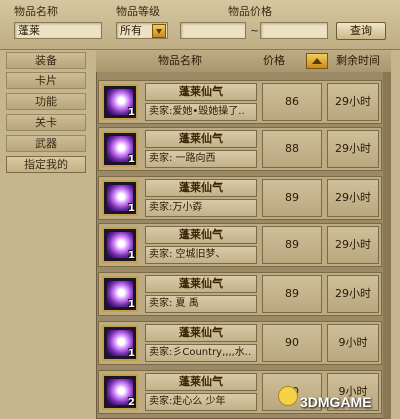 The width and height of the screenshot is (400, 419). Describe the element at coordinates (201, 208) in the screenshot. I see `seller-name: 卖家:万小孬` at that location.